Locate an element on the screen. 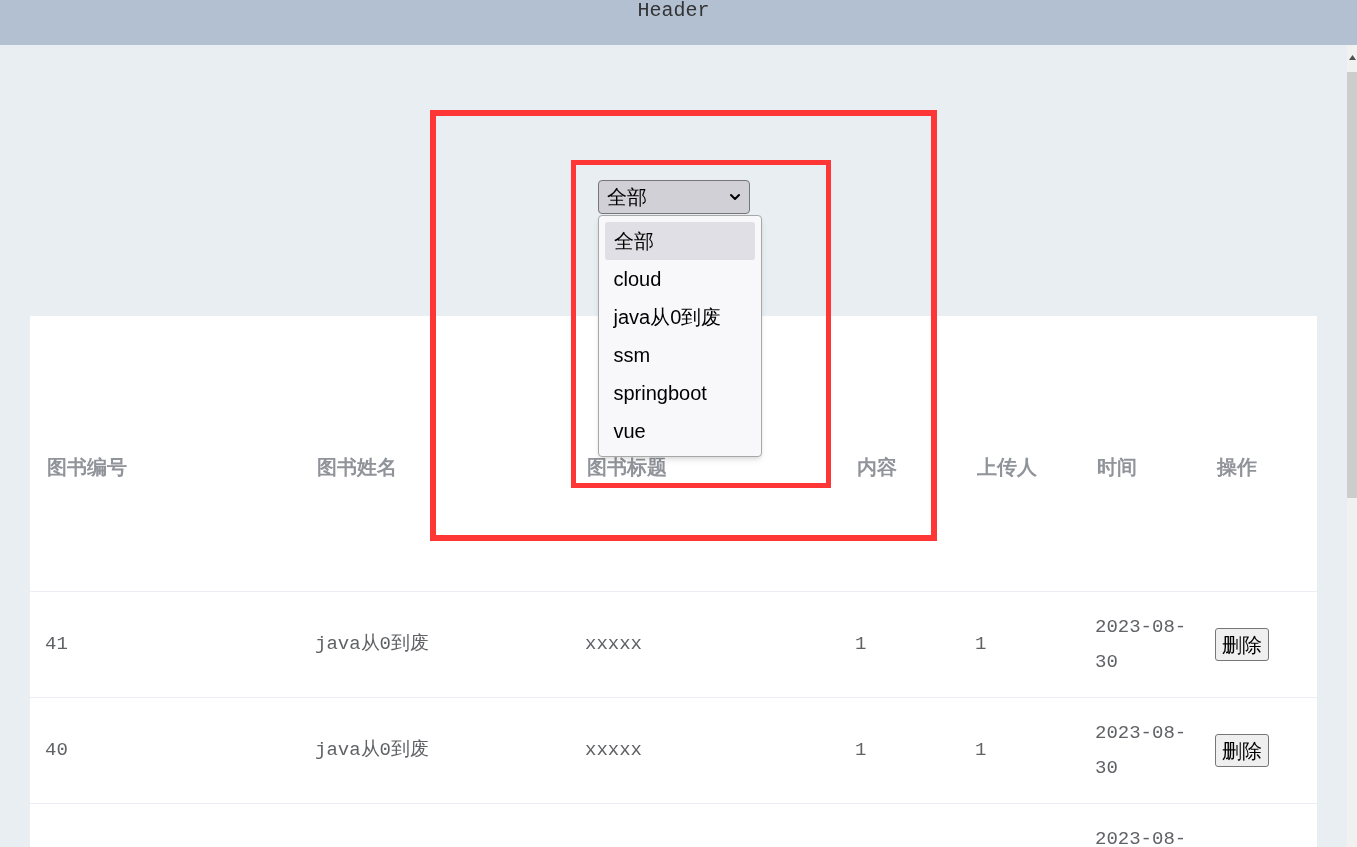  column-header: 图书姓名 is located at coordinates (357, 468).